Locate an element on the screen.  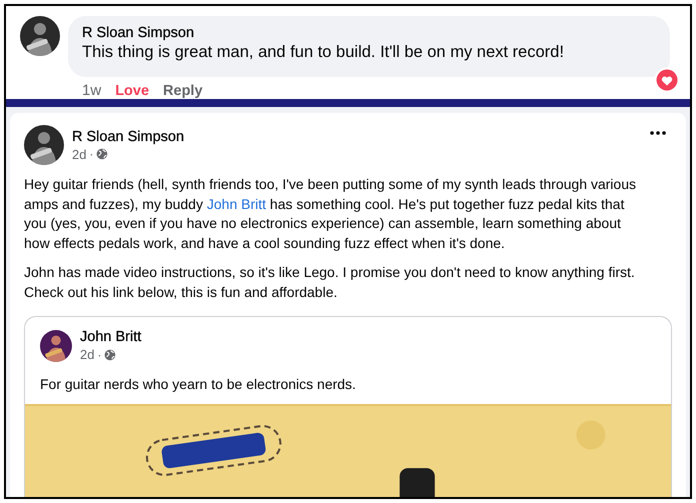
post-text: Hey guitar friends (hell, synth friends too, I've been putting some of my synth leads through various amps and fuzzes), my buddy John Britt has something cool. He's put together fuzz pedal kits that you (yes, you, even if you have no electronics experience) can assemble, learn something about how effects pedals work, and have a cool sounding fuzz effect when it's done. is located at coordinates (330, 214).